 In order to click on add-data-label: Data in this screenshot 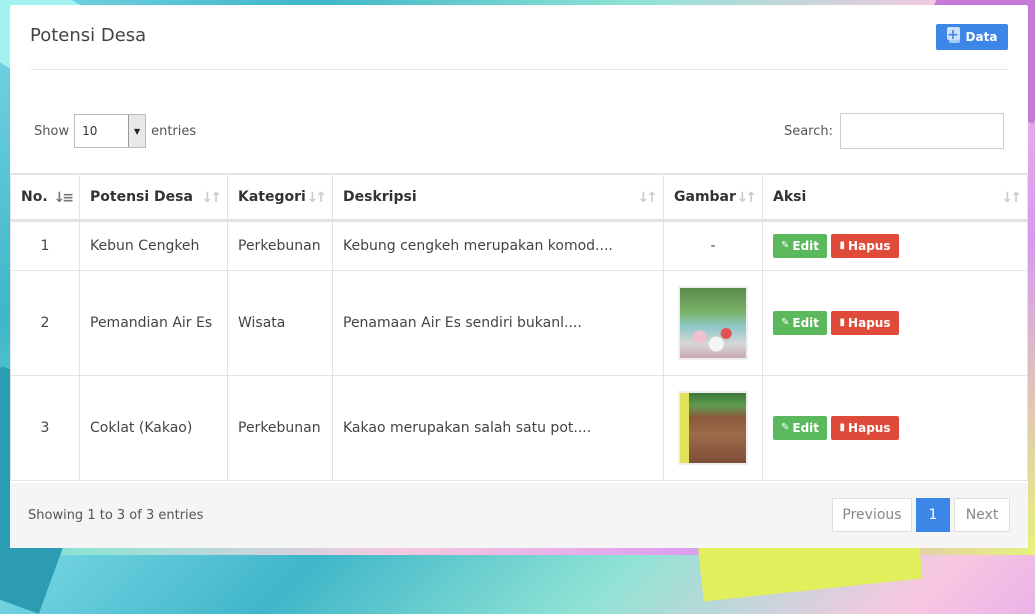, I will do `click(981, 37)`.